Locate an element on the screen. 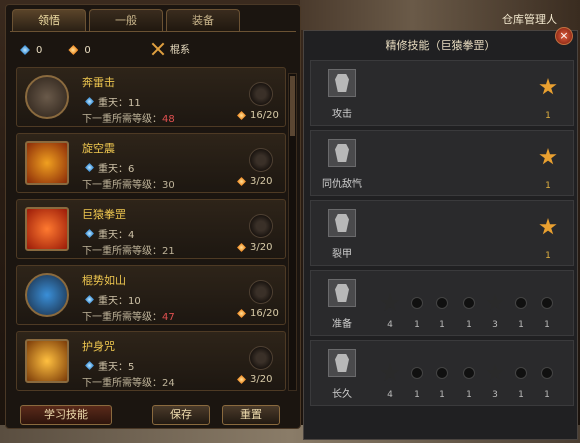 The width and height of the screenshot is (580, 443). skill-required-level: 30 is located at coordinates (168, 185).